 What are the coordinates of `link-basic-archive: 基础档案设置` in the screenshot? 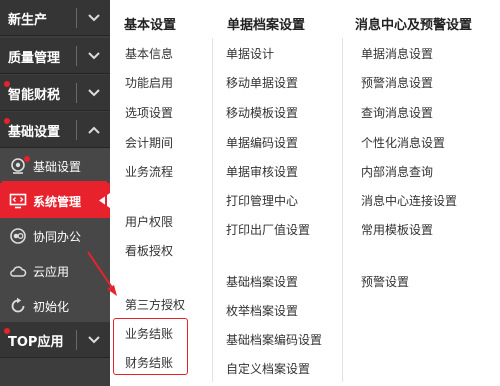 It's located at (262, 281).